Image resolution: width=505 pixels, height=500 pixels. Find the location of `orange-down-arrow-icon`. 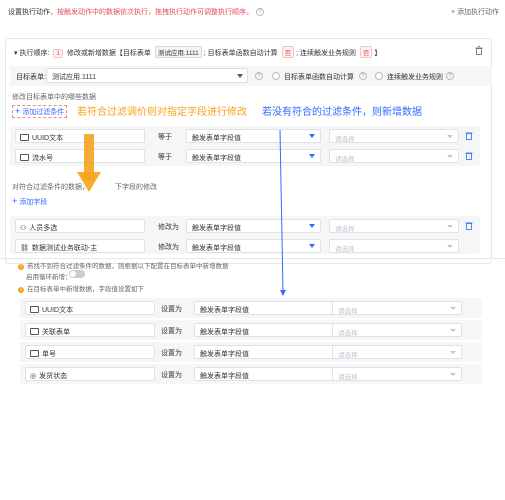

orange-down-arrow-icon is located at coordinates (89, 163).